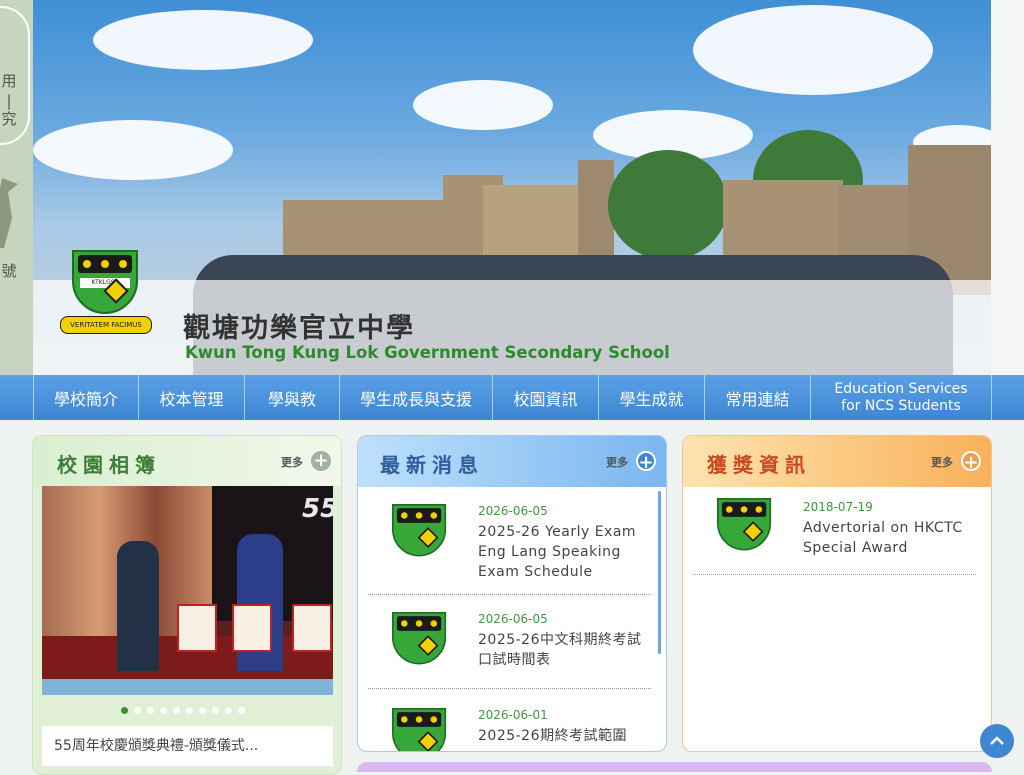 The image size is (1024, 775). Describe the element at coordinates (942, 462) in the screenshot. I see `awards-more-link: 更多` at that location.